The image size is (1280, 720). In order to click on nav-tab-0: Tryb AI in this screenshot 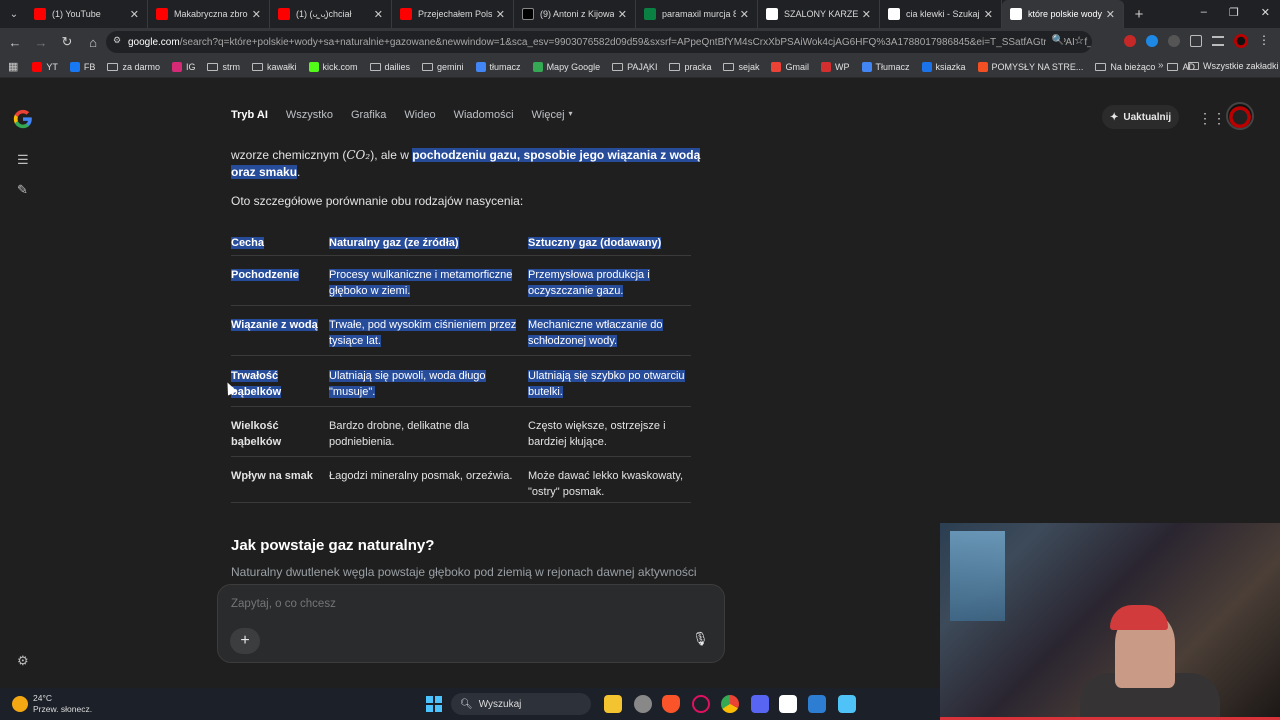, I will do `click(249, 115)`.